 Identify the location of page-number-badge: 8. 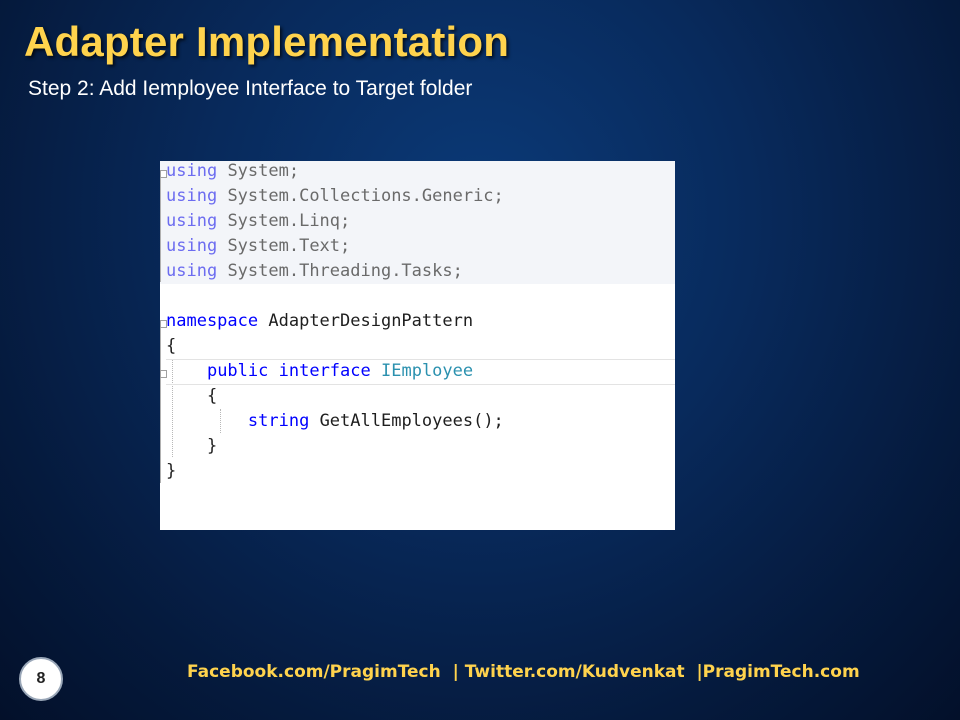
(41, 679).